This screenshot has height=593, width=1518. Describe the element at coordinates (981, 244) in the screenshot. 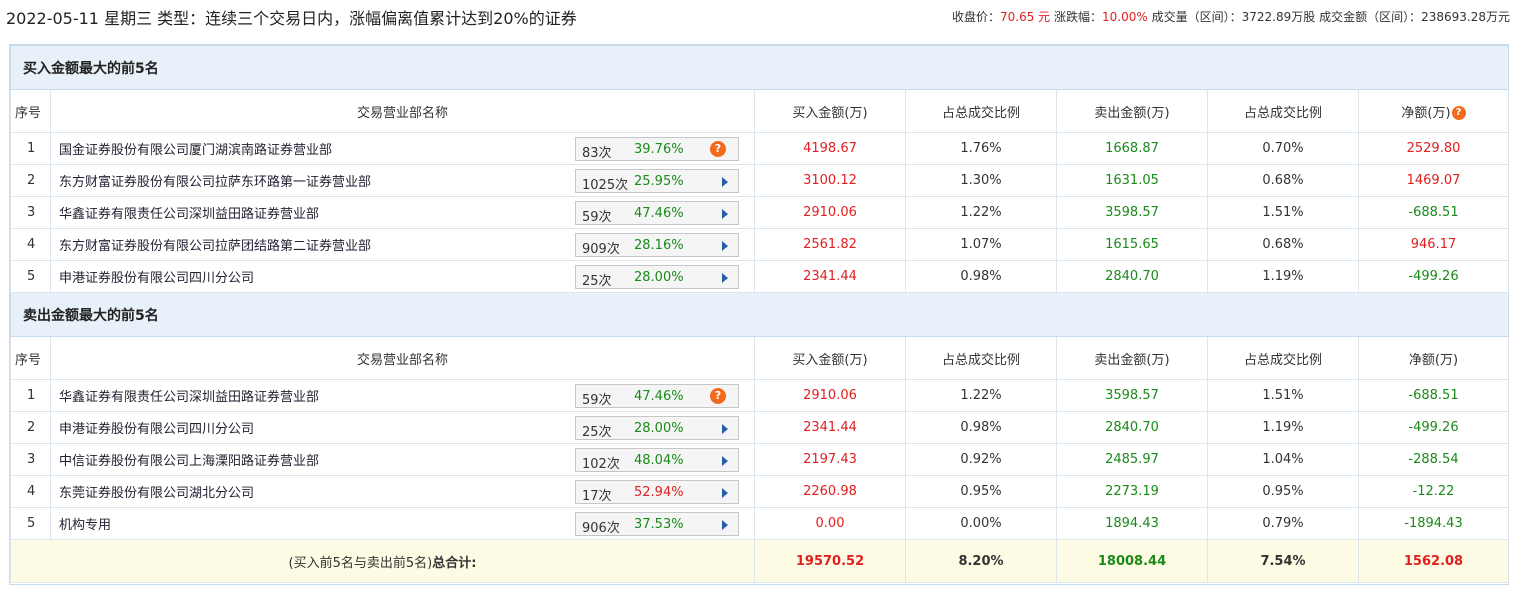

I see `buy-ratio: 1.07%` at that location.